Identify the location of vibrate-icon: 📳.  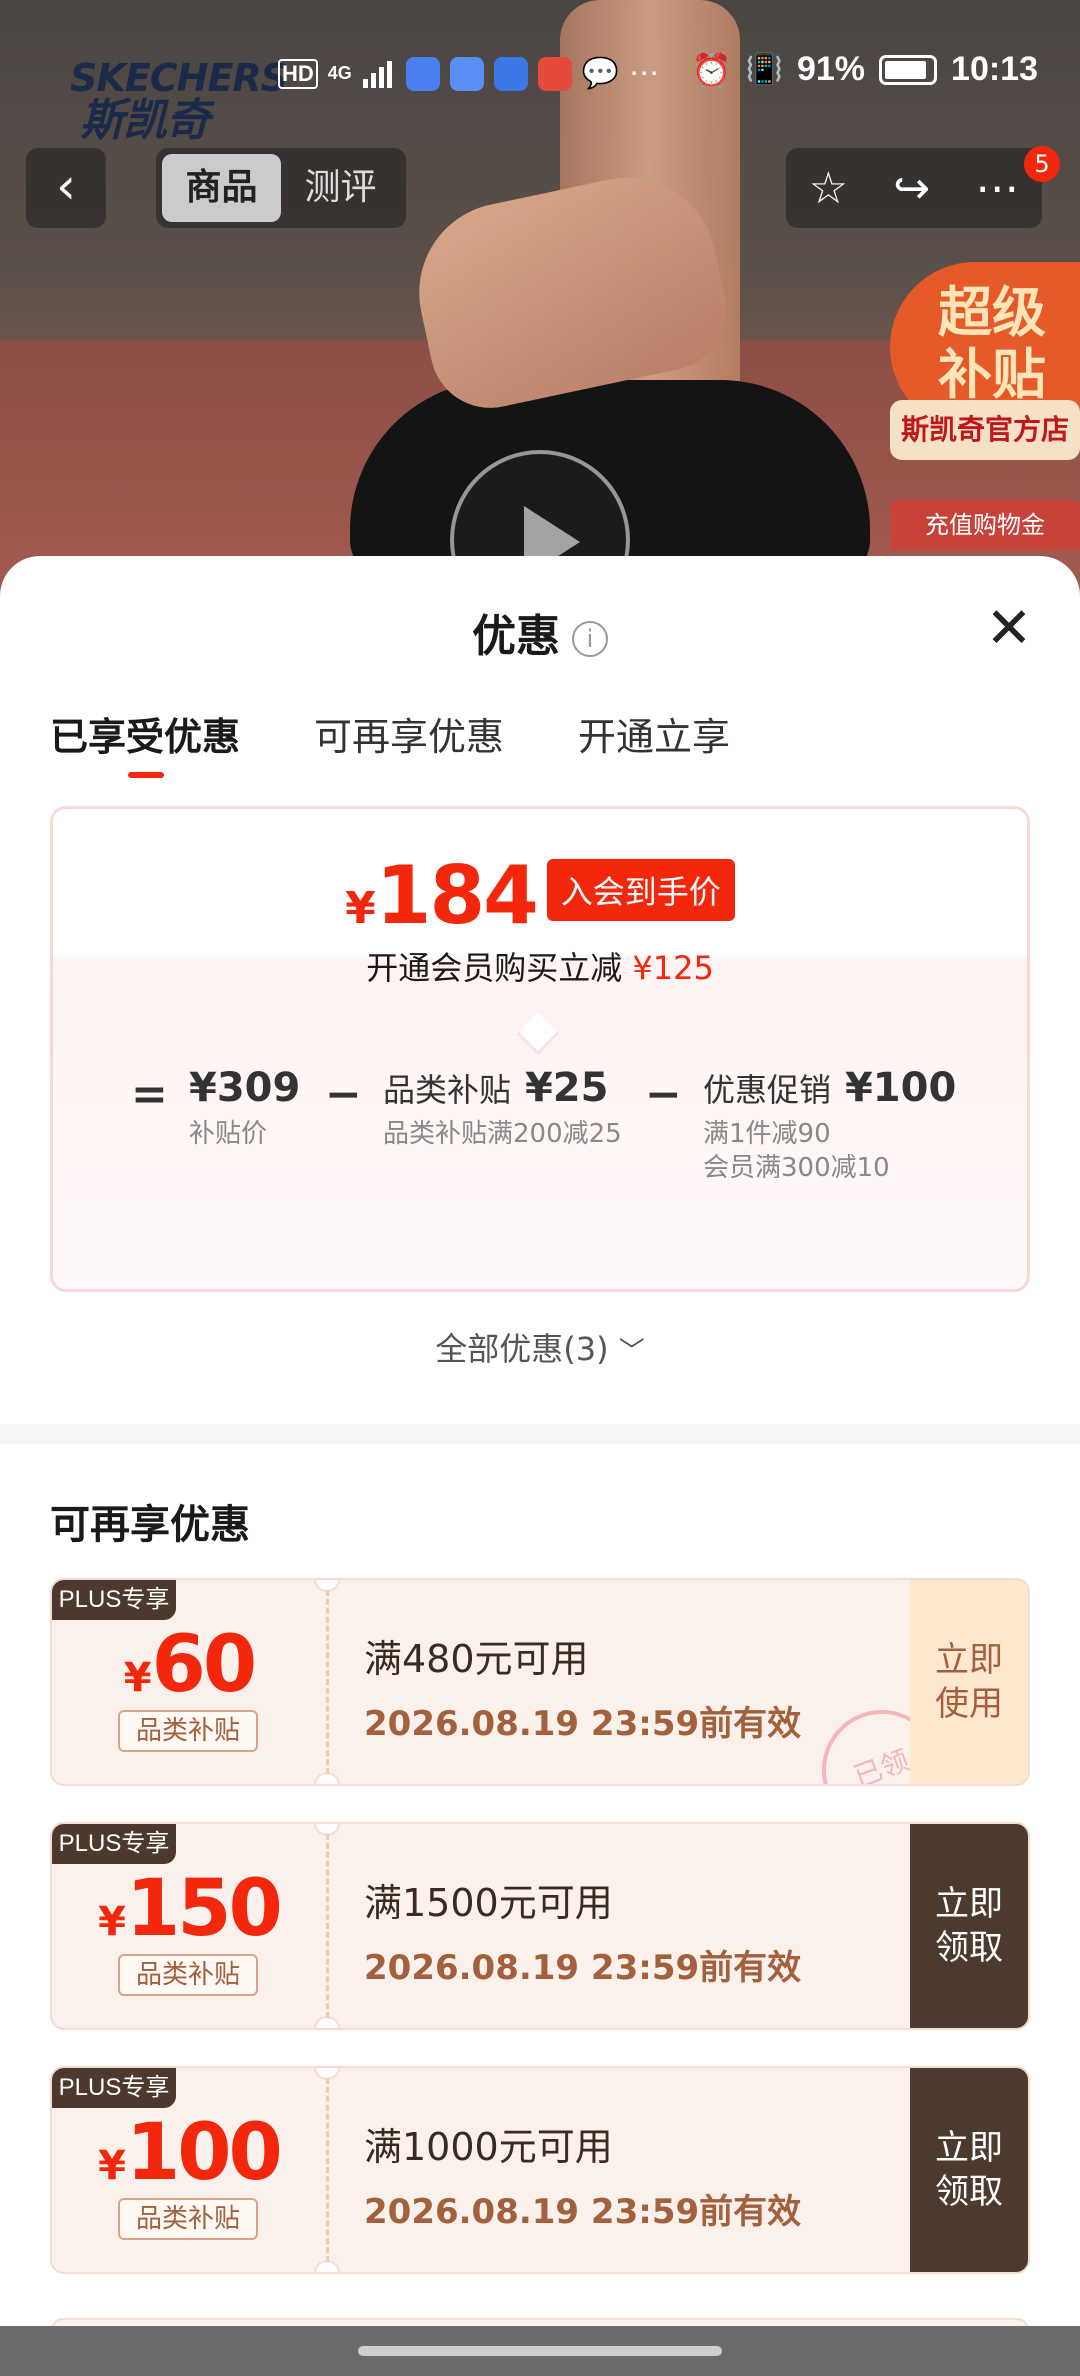
(764, 69).